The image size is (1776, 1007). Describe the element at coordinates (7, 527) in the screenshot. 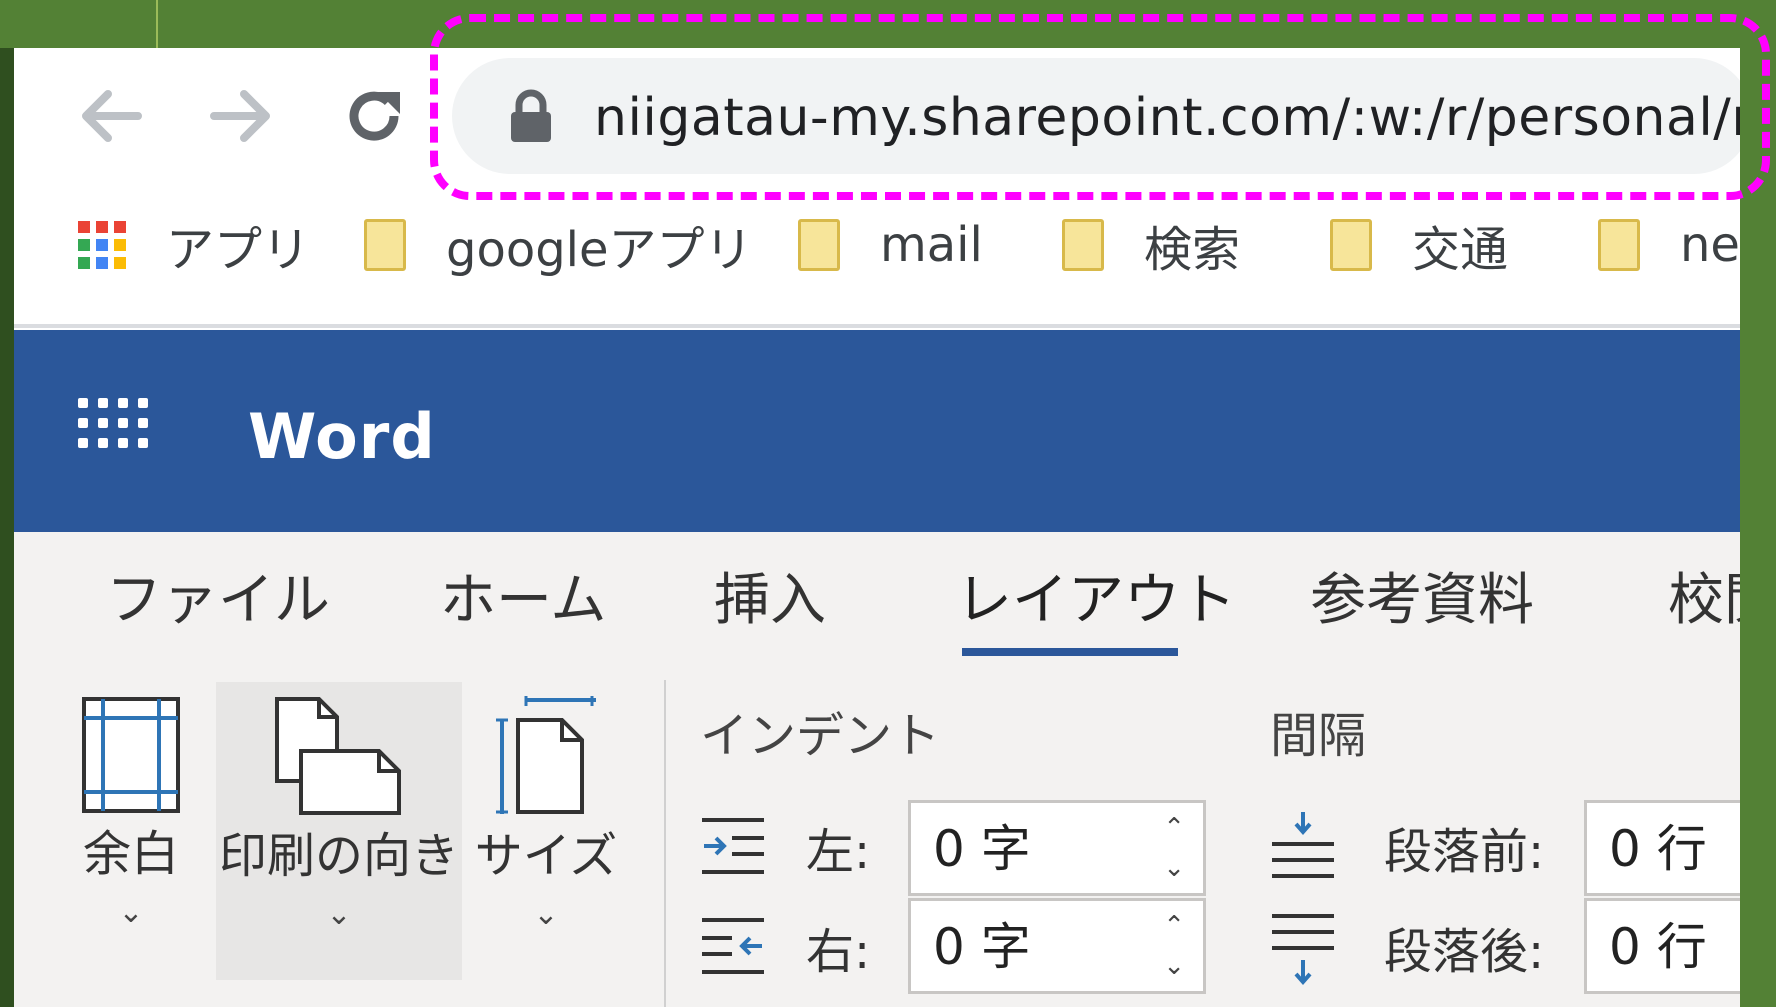

I see `window-left-edge` at that location.